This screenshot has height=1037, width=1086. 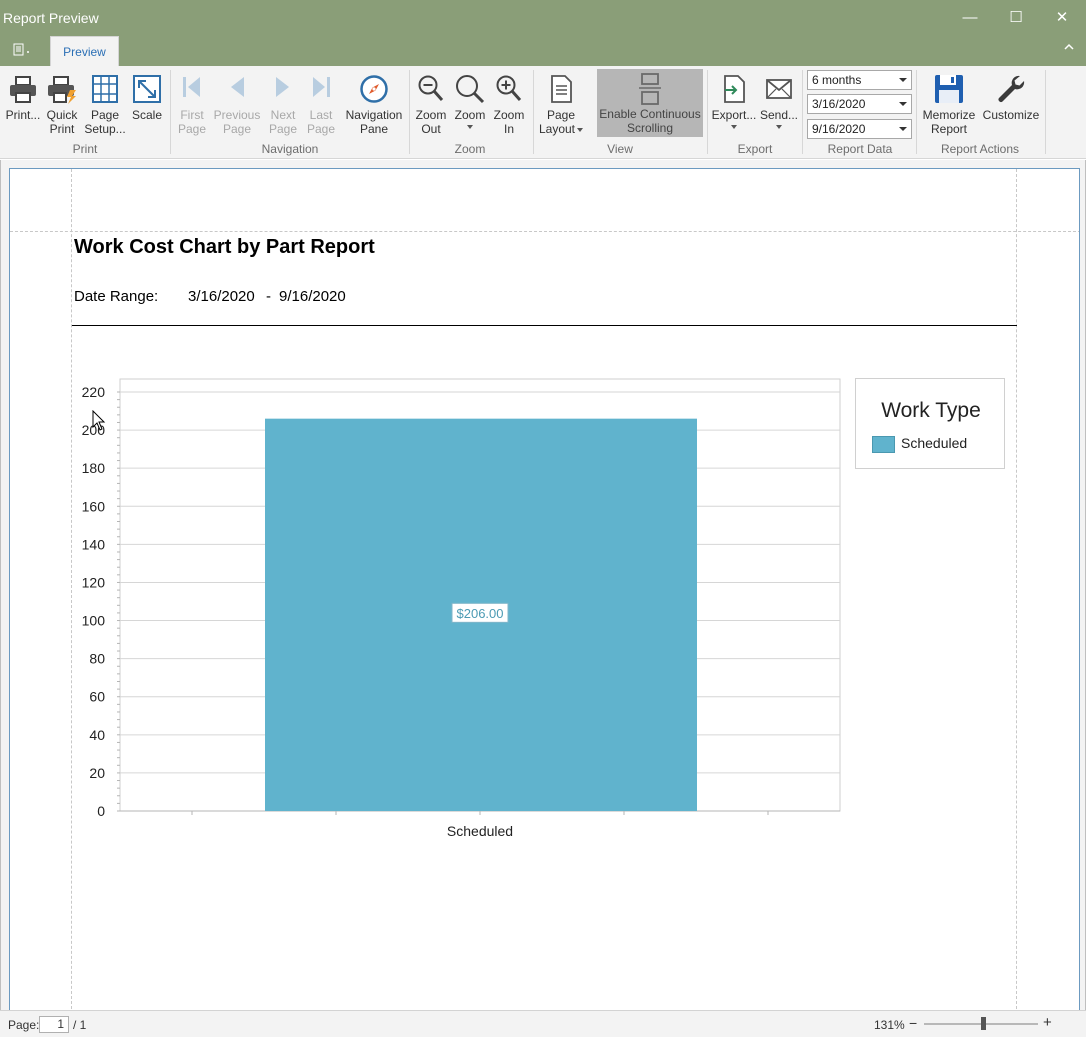 What do you see at coordinates (101, 811) in the screenshot?
I see `y-tick-label: 0` at bounding box center [101, 811].